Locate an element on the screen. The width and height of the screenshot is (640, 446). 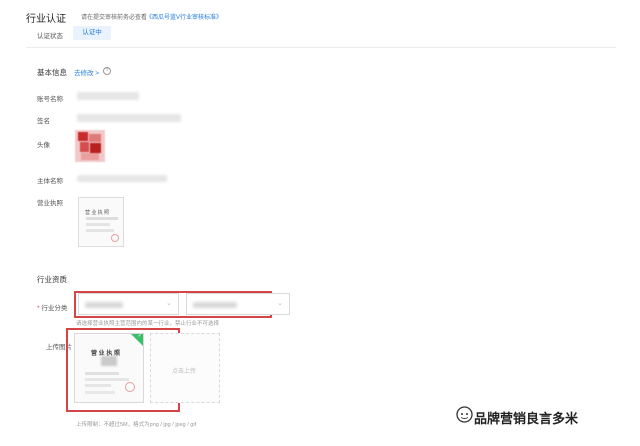
wechat-logo-icon is located at coordinates (464, 417).